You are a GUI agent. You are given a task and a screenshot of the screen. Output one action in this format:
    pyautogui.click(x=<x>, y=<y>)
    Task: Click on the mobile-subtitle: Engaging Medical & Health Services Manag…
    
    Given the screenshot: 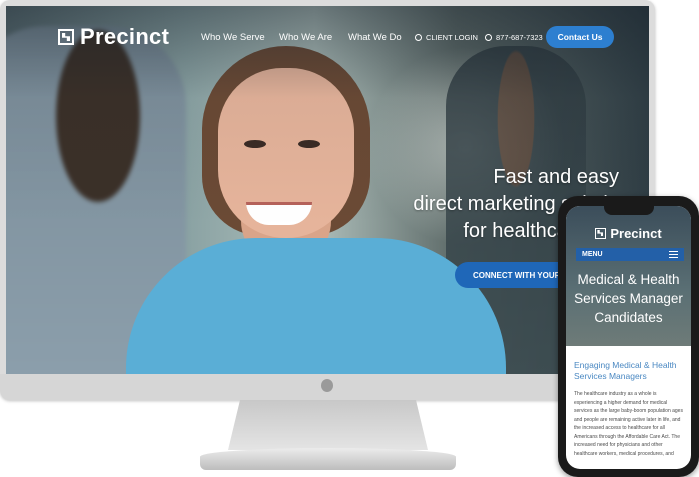 What is the action you would take?
    pyautogui.click(x=625, y=370)
    